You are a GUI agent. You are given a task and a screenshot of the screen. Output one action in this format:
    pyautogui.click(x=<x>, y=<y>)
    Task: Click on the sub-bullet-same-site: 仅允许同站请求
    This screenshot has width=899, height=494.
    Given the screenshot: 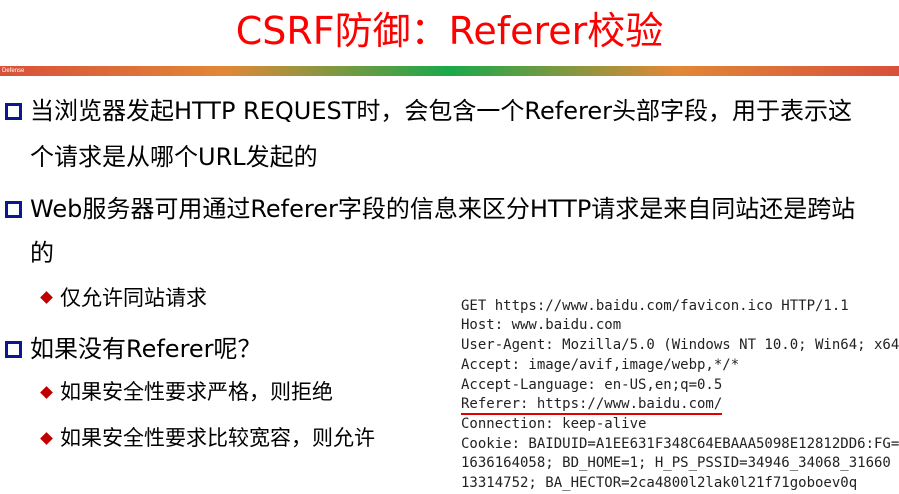 What is the action you would take?
    pyautogui.click(x=133, y=298)
    